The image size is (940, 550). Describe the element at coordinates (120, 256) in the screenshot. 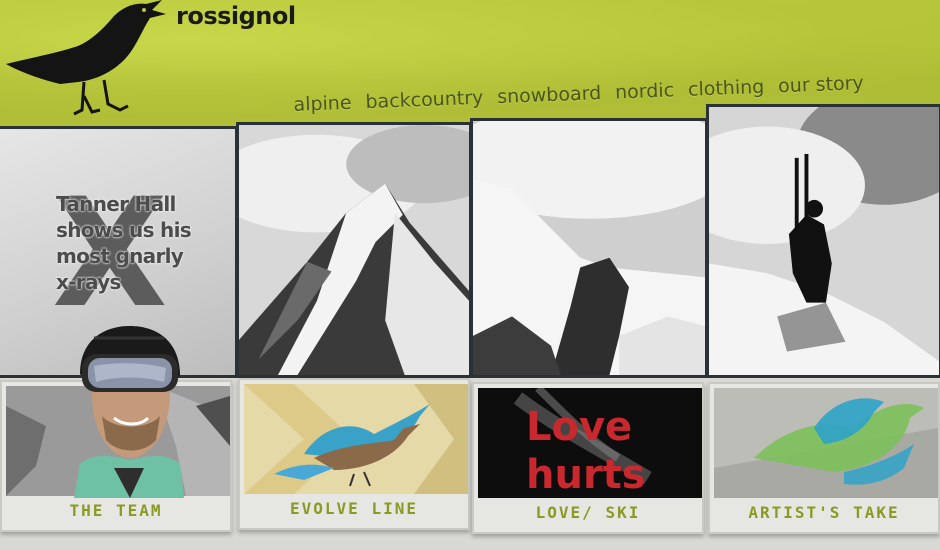

I see `teaser-line: most gnarly` at that location.